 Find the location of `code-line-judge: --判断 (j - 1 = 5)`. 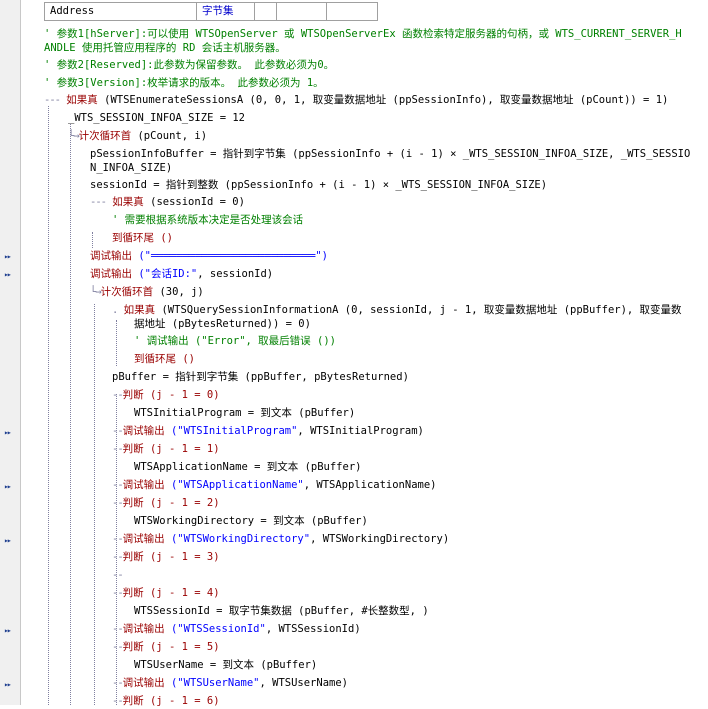

code-line-judge: --判断 (j - 1 = 5) is located at coordinates (166, 647).